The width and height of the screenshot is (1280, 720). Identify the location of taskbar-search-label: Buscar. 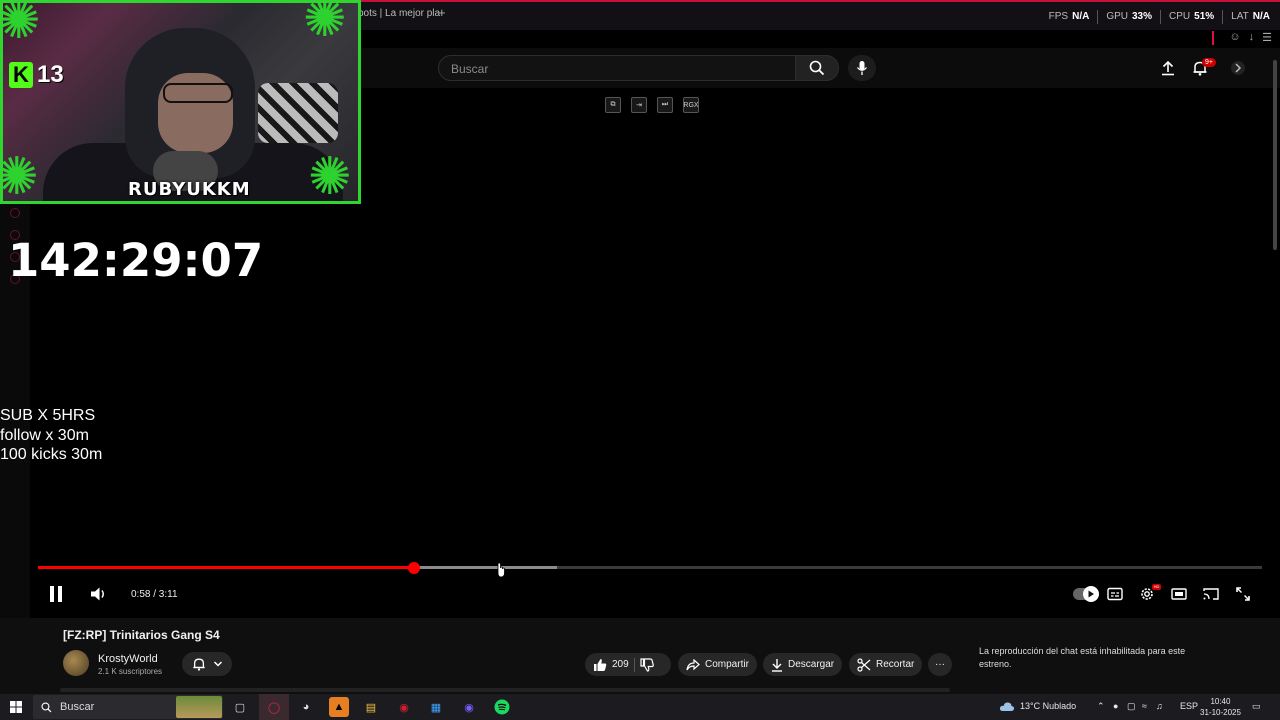
(77, 707).